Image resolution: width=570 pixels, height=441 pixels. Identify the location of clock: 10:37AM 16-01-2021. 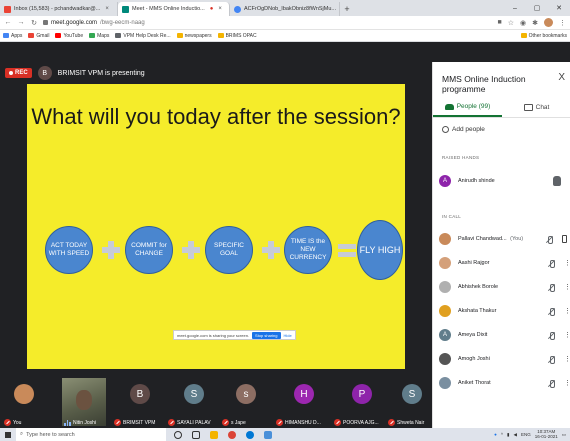
(546, 434).